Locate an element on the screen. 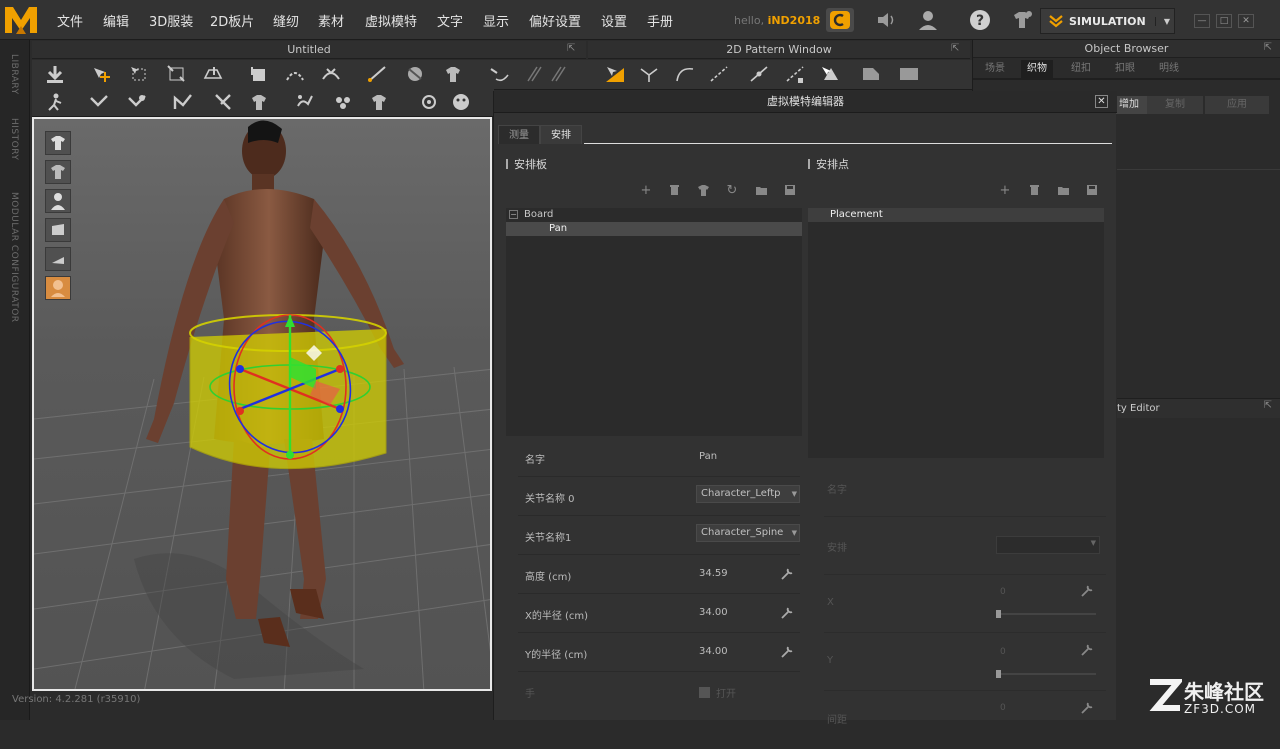  refresh-icon: ↻ is located at coordinates (732, 190).